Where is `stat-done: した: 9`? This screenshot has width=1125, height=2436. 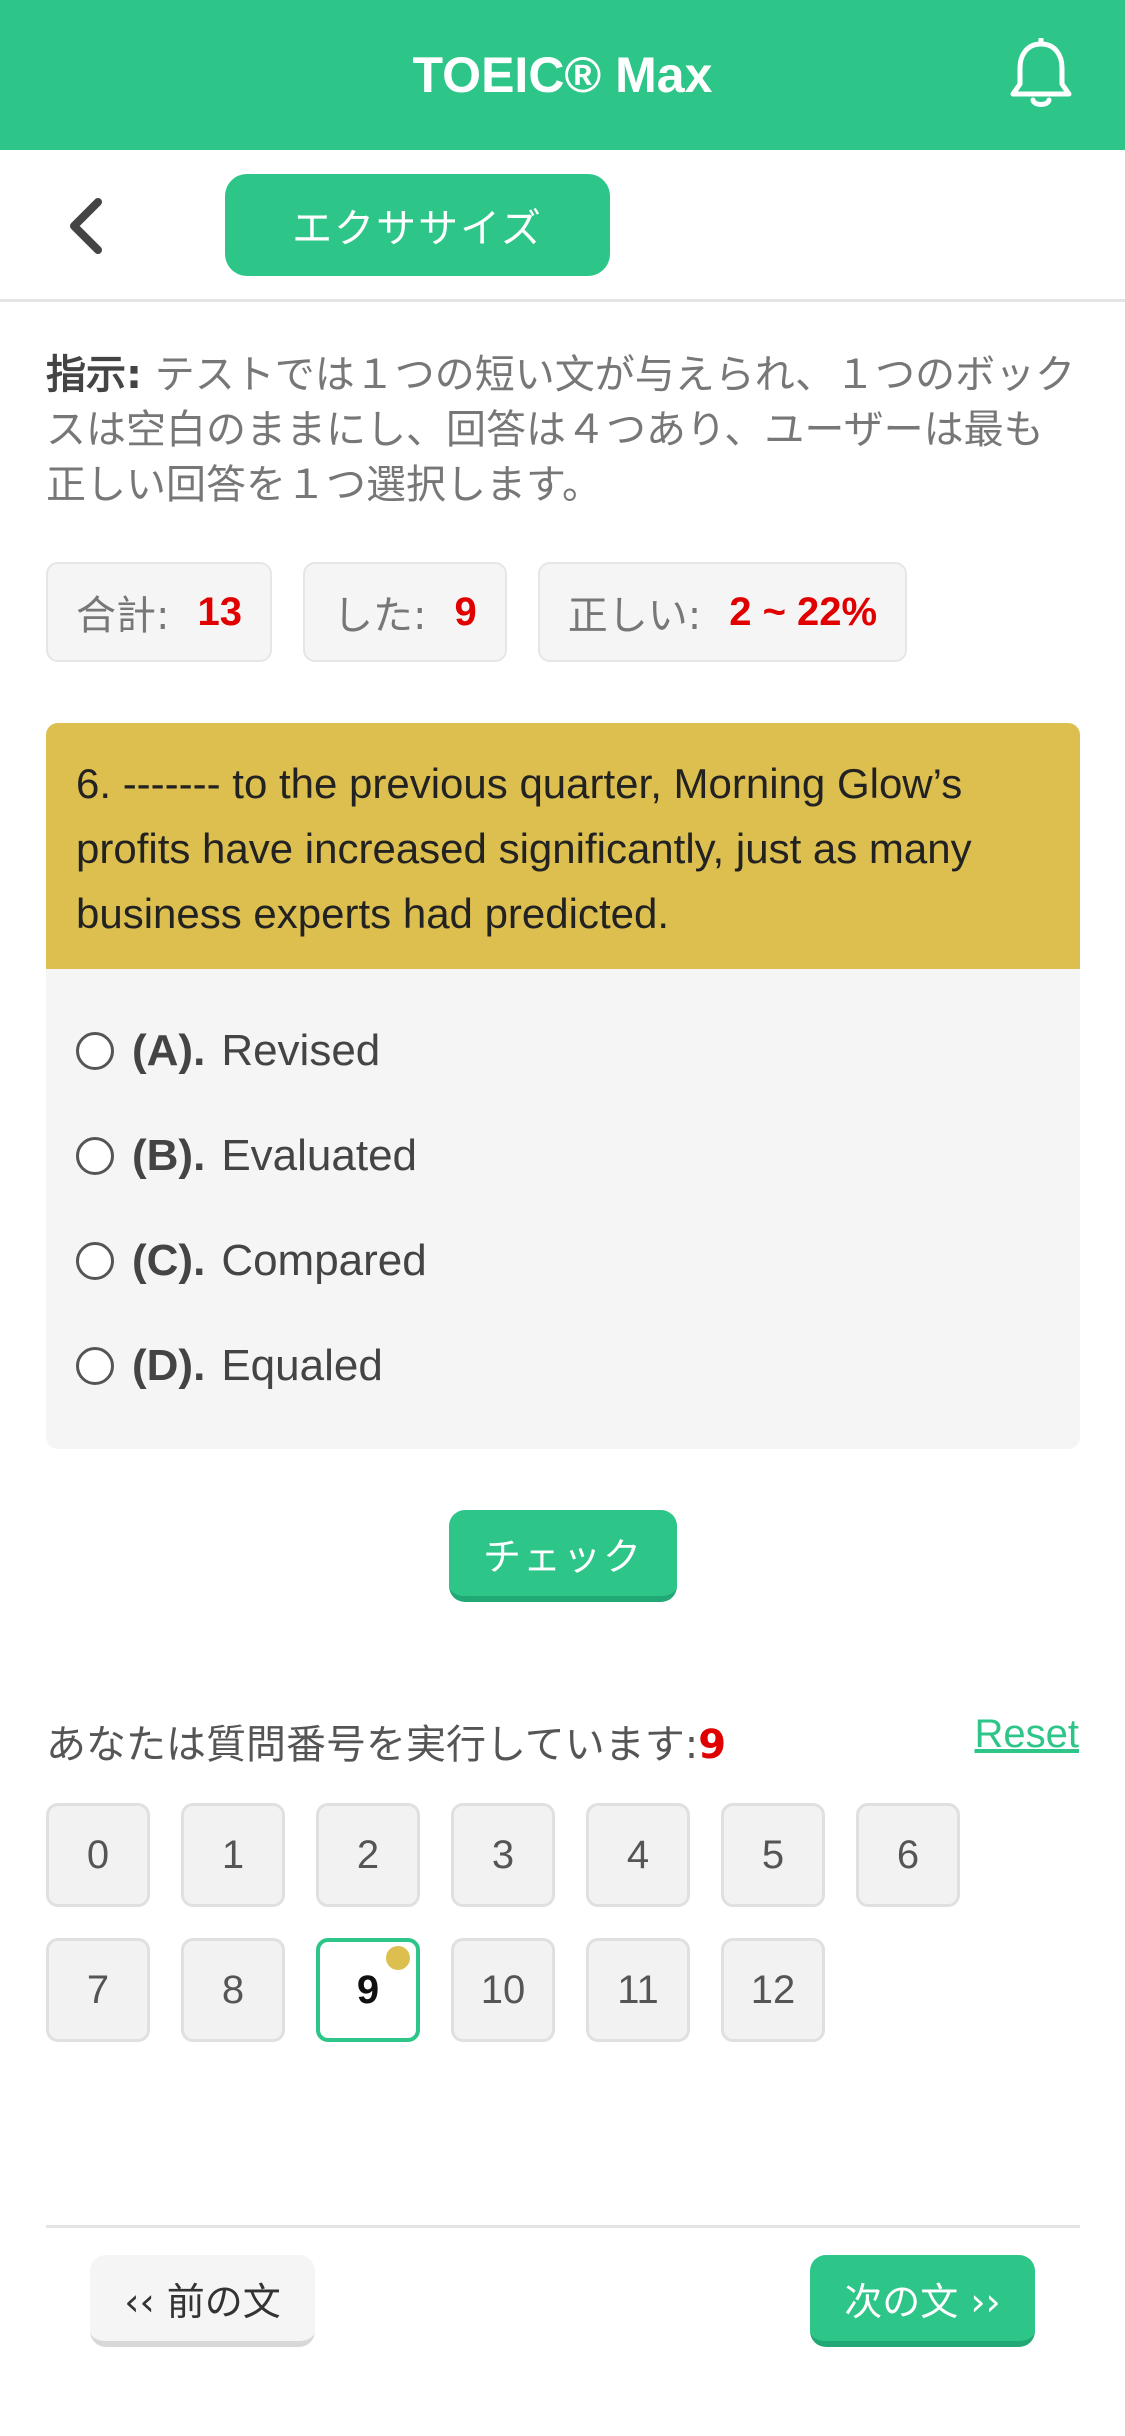 stat-done: した: 9 is located at coordinates (404, 612).